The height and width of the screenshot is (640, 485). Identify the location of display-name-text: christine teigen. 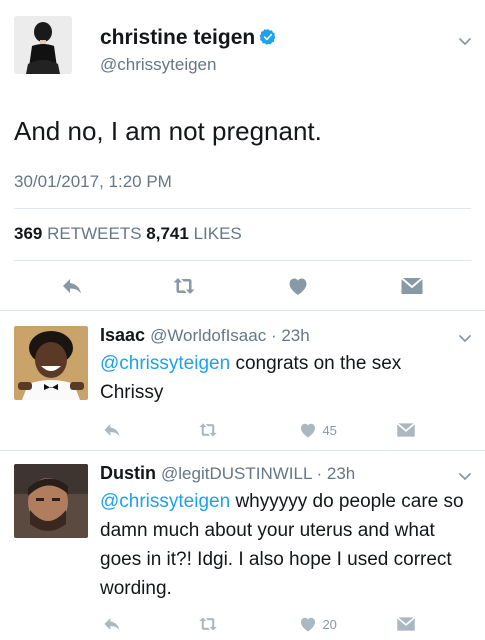
(177, 37).